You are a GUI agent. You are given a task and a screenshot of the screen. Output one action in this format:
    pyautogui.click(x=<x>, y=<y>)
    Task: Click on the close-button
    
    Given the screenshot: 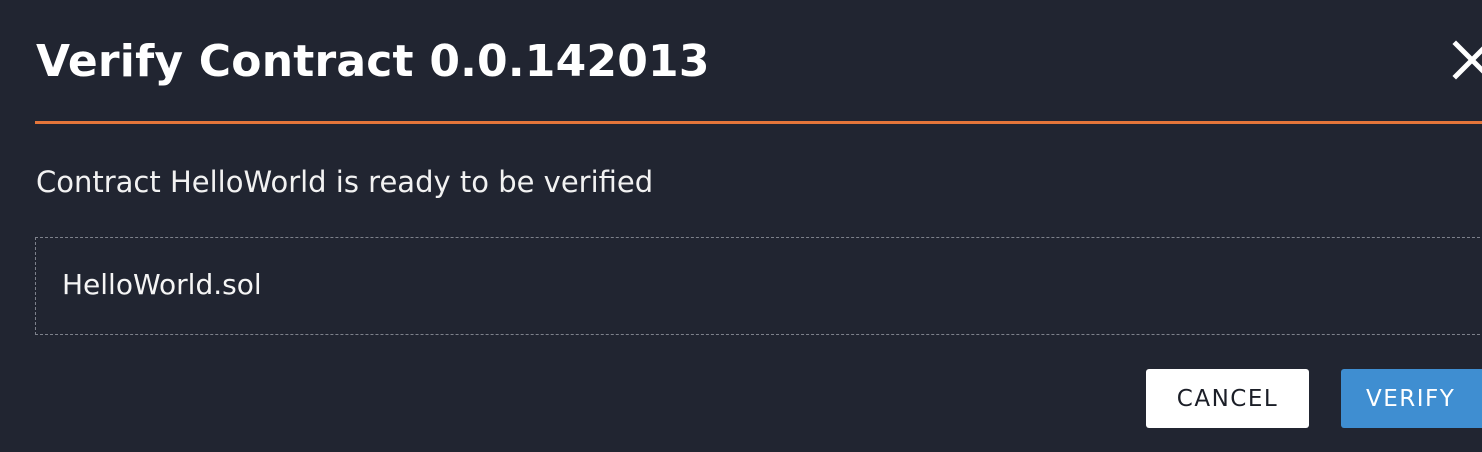 What is the action you would take?
    pyautogui.click(x=1465, y=60)
    